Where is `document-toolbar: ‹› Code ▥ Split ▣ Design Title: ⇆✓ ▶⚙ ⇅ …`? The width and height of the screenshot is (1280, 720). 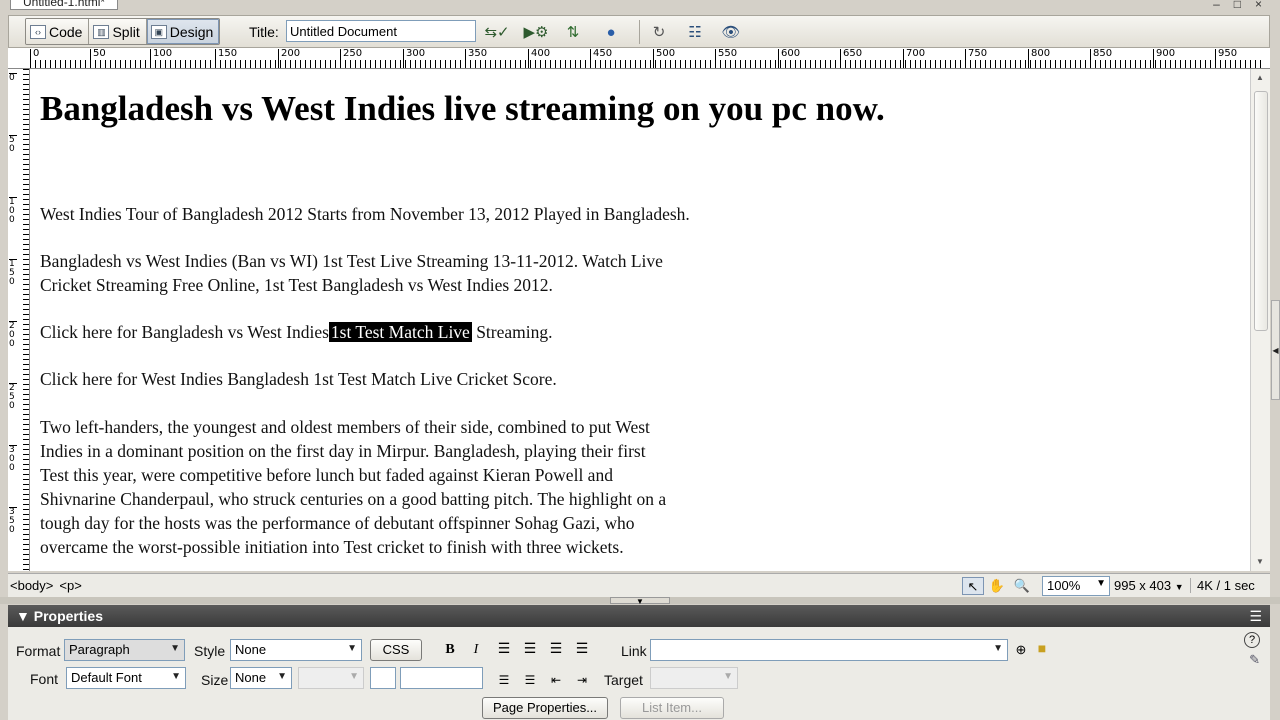 document-toolbar: ‹› Code ▥ Split ▣ Design Title: ⇆✓ ▶⚙ ⇅ … is located at coordinates (639, 31).